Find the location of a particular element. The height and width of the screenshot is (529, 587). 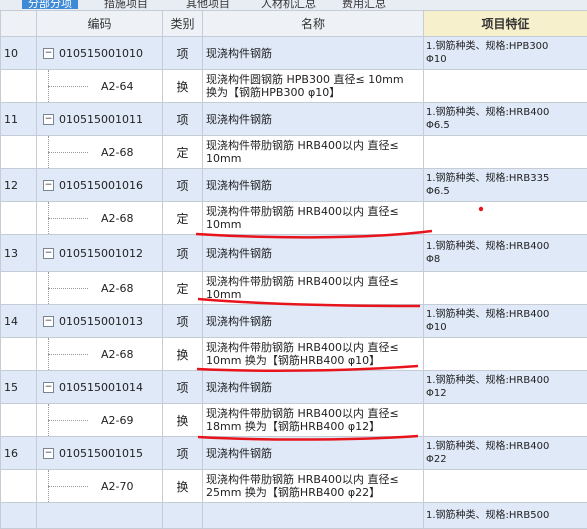

header-code: 编码 is located at coordinates (100, 24).